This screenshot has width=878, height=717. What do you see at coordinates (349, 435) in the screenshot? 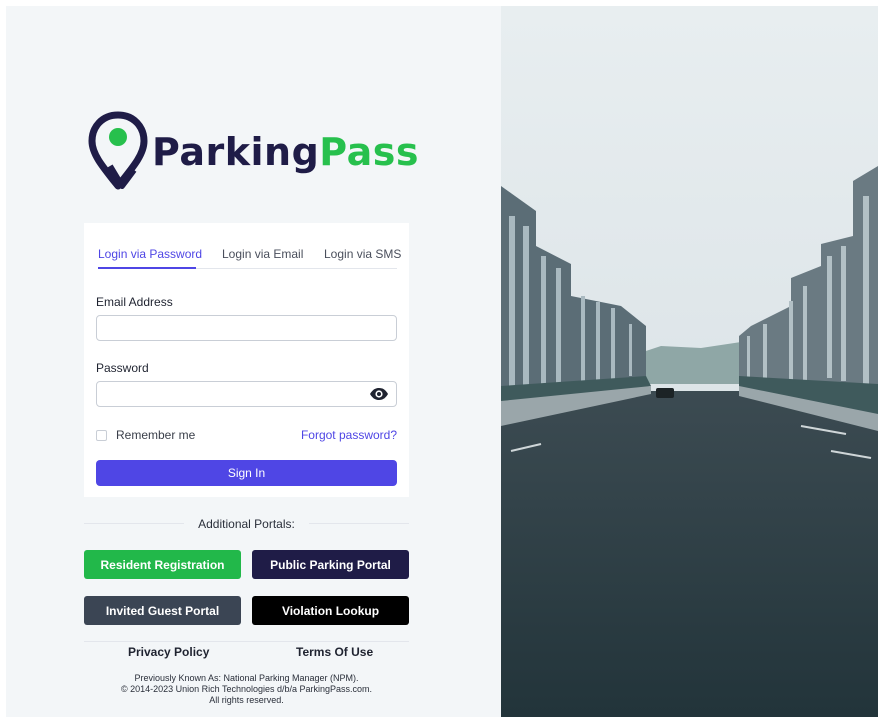
I see `forgot-password-link: Forgot password?` at bounding box center [349, 435].